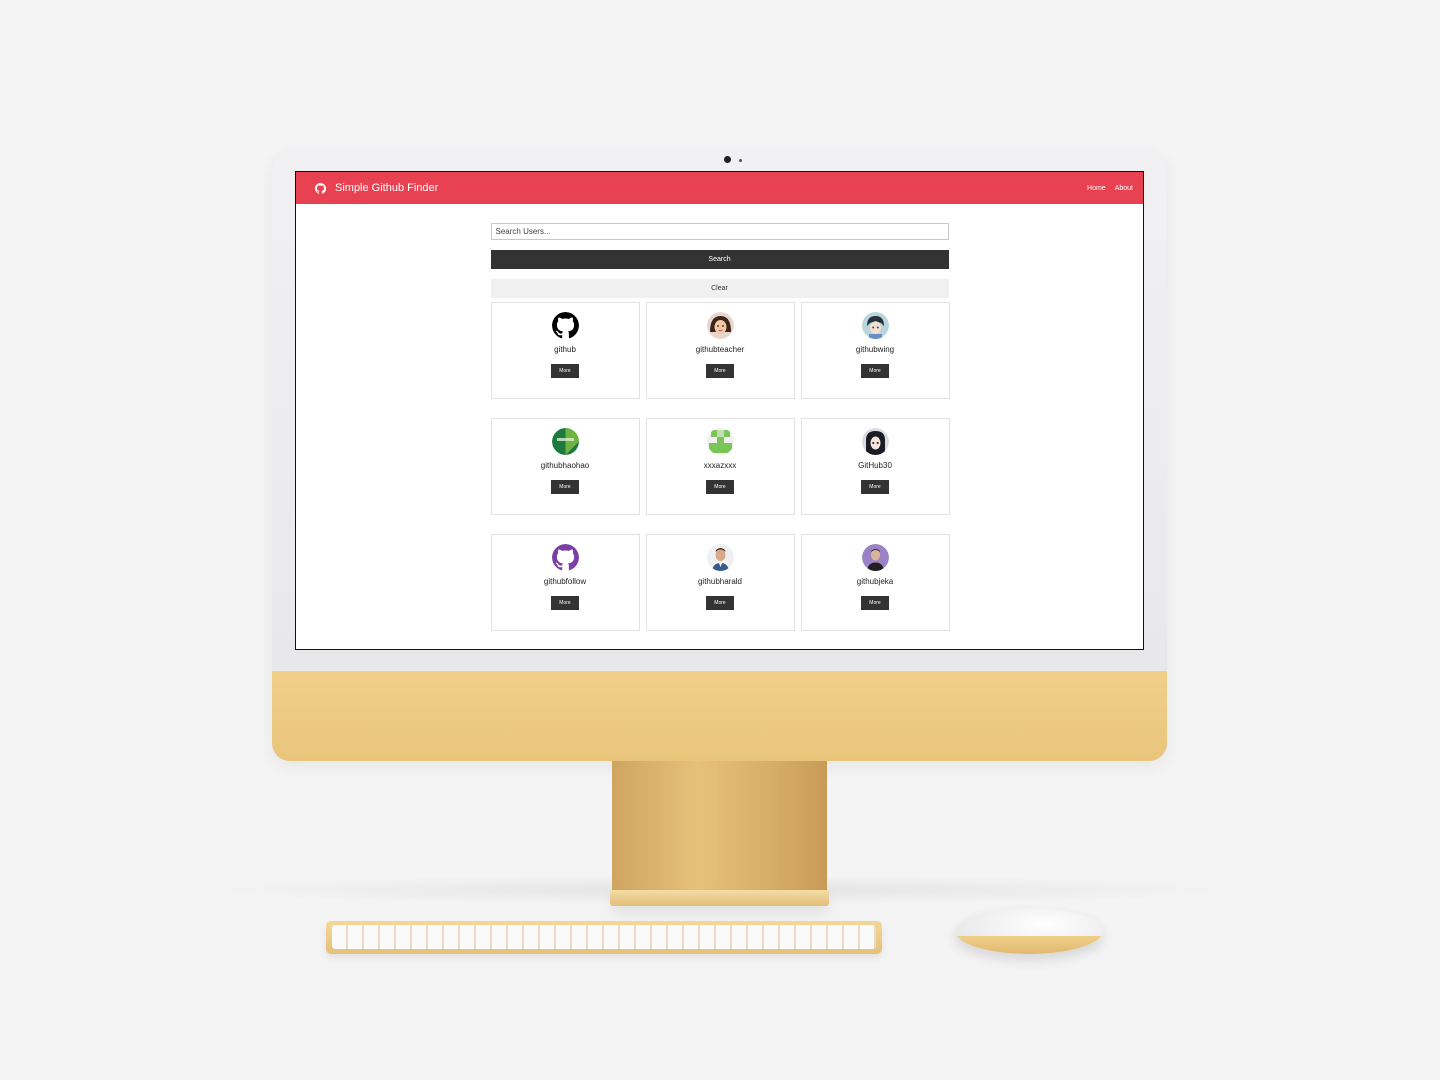 Image resolution: width=1440 pixels, height=1080 pixels. I want to click on camera-icon, so click(727, 159).